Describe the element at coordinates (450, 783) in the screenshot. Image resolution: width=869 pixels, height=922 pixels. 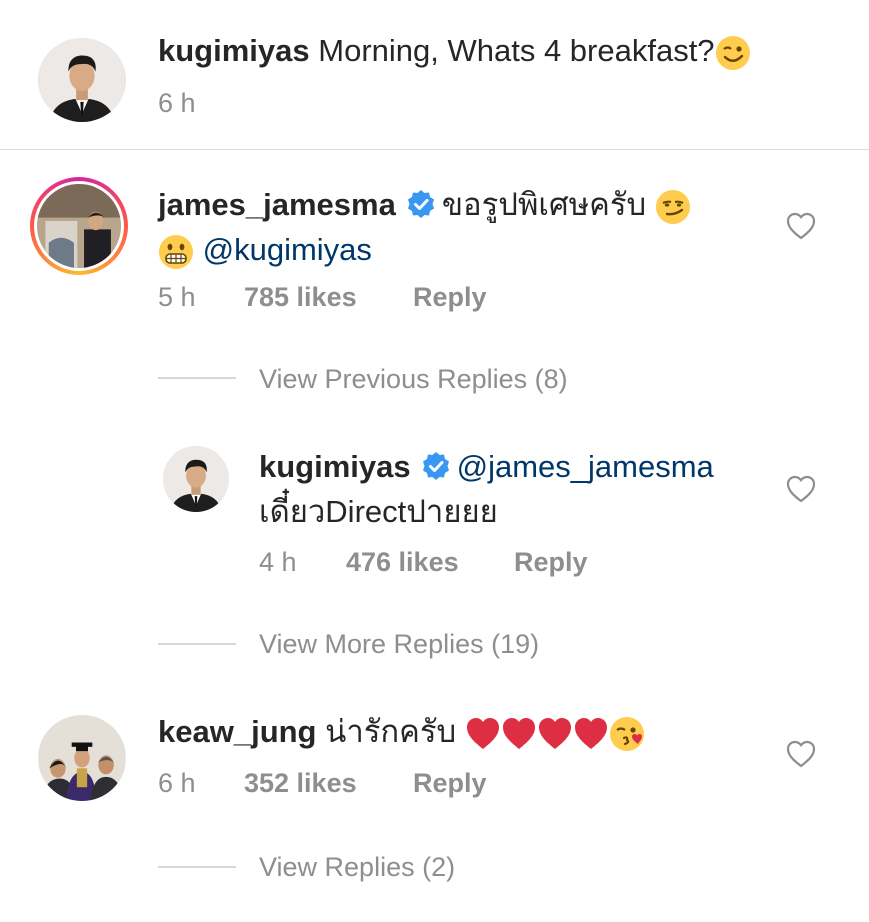
I see `comment-2-reply-button: Reply` at that location.